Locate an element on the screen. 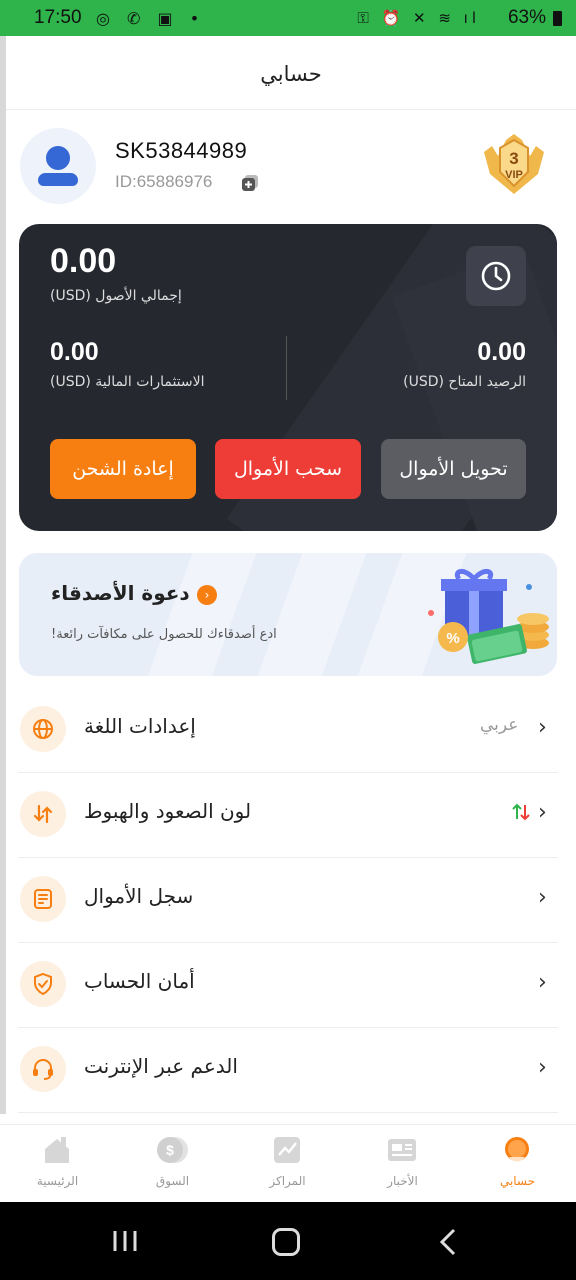 The height and width of the screenshot is (1280, 576). vip-badge-icon: 3 VIP is located at coordinates (514, 164).